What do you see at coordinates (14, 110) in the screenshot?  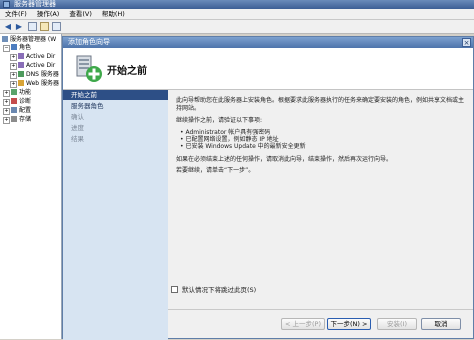 I see `configuration-icon` at bounding box center [14, 110].